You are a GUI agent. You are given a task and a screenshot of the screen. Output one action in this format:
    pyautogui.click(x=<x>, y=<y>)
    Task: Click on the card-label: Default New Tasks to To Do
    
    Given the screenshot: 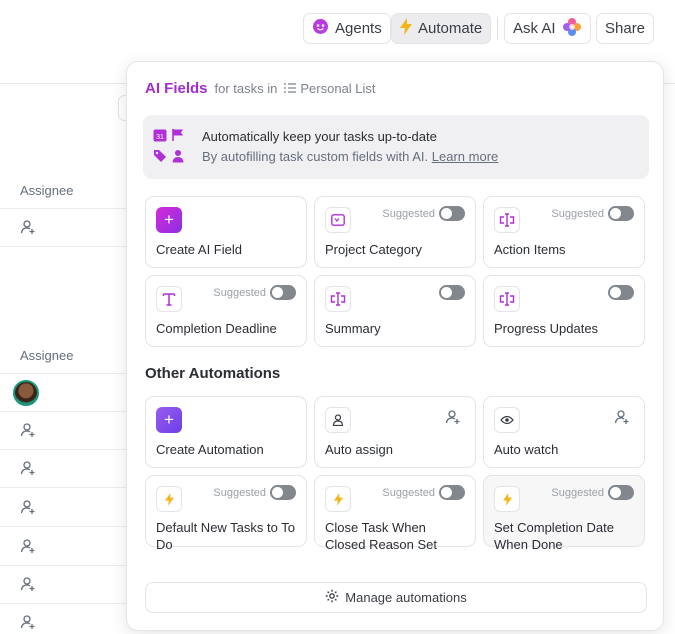 What is the action you would take?
    pyautogui.click(x=225, y=536)
    